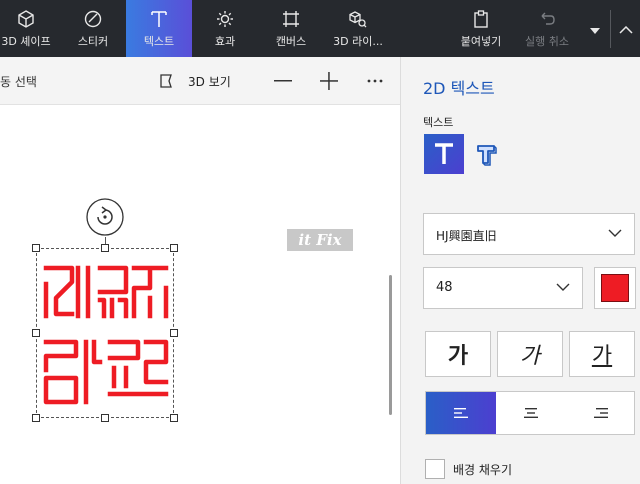  I want to click on watermark: it Fix, so click(320, 240).